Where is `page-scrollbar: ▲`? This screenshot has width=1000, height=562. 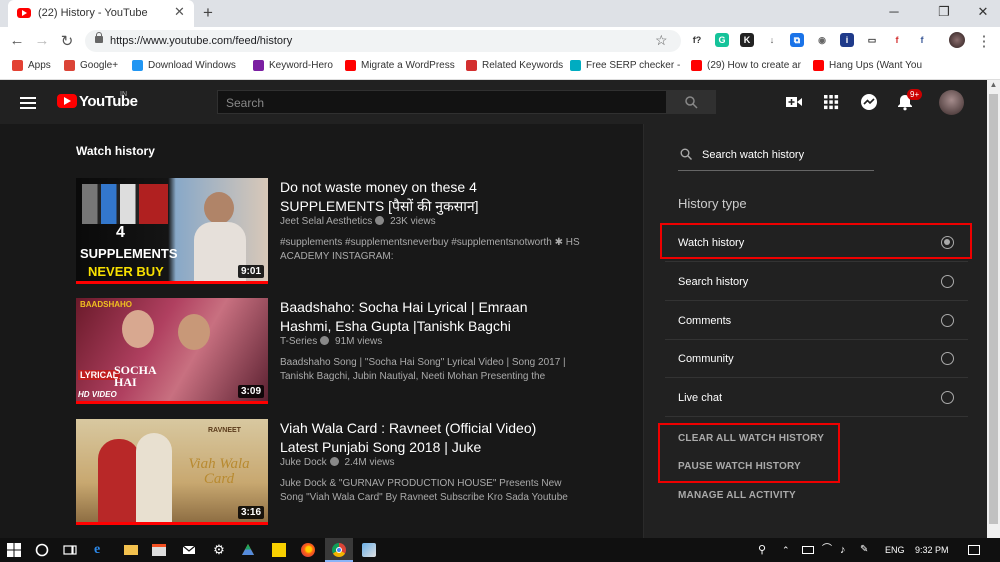
page-scrollbar: ▲ is located at coordinates (993, 309).